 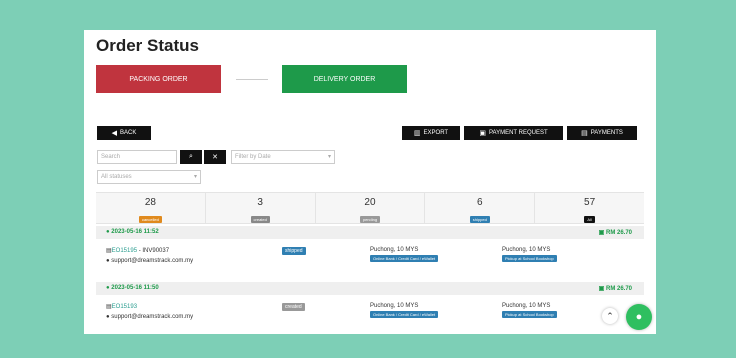 I want to click on order-group-header: ● 2023-05-16 11:52 ▣ RM 26.70, so click(x=370, y=232).